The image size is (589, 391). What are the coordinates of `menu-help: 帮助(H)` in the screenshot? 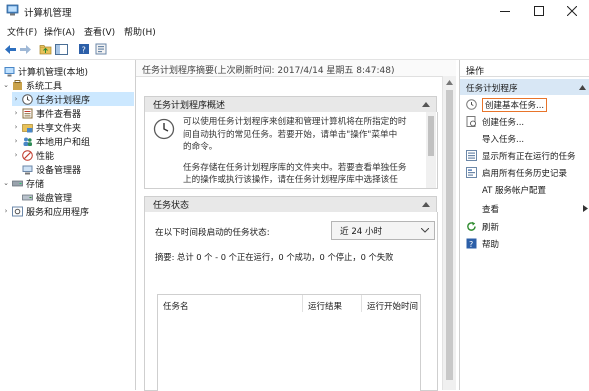 It's located at (140, 31).